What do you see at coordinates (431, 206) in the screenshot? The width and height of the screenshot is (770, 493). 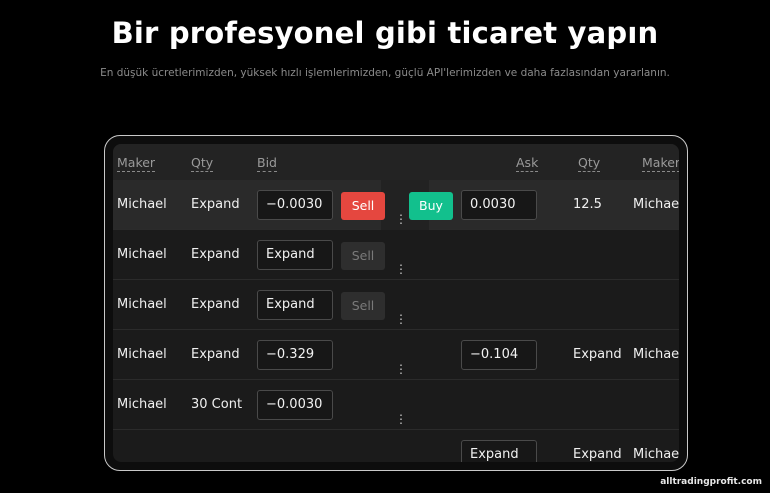 I see `buy-button: Buy` at bounding box center [431, 206].